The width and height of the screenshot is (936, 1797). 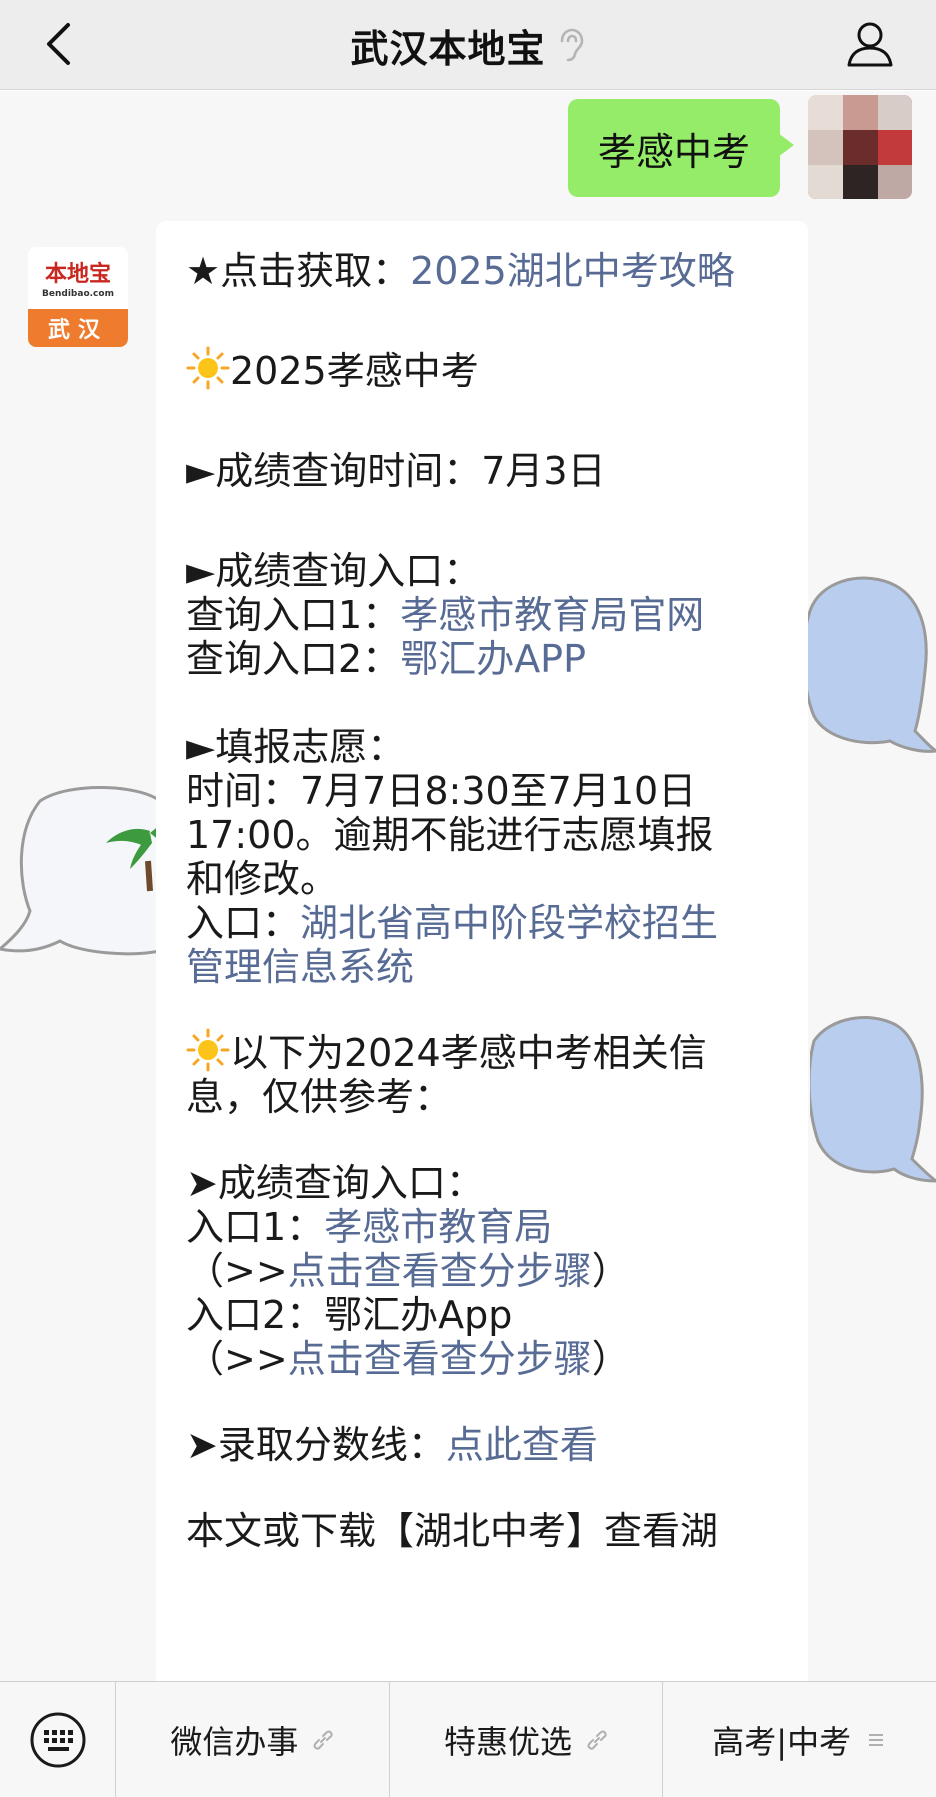 What do you see at coordinates (508, 1742) in the screenshot?
I see `menu-item-label: 特惠优选` at bounding box center [508, 1742].